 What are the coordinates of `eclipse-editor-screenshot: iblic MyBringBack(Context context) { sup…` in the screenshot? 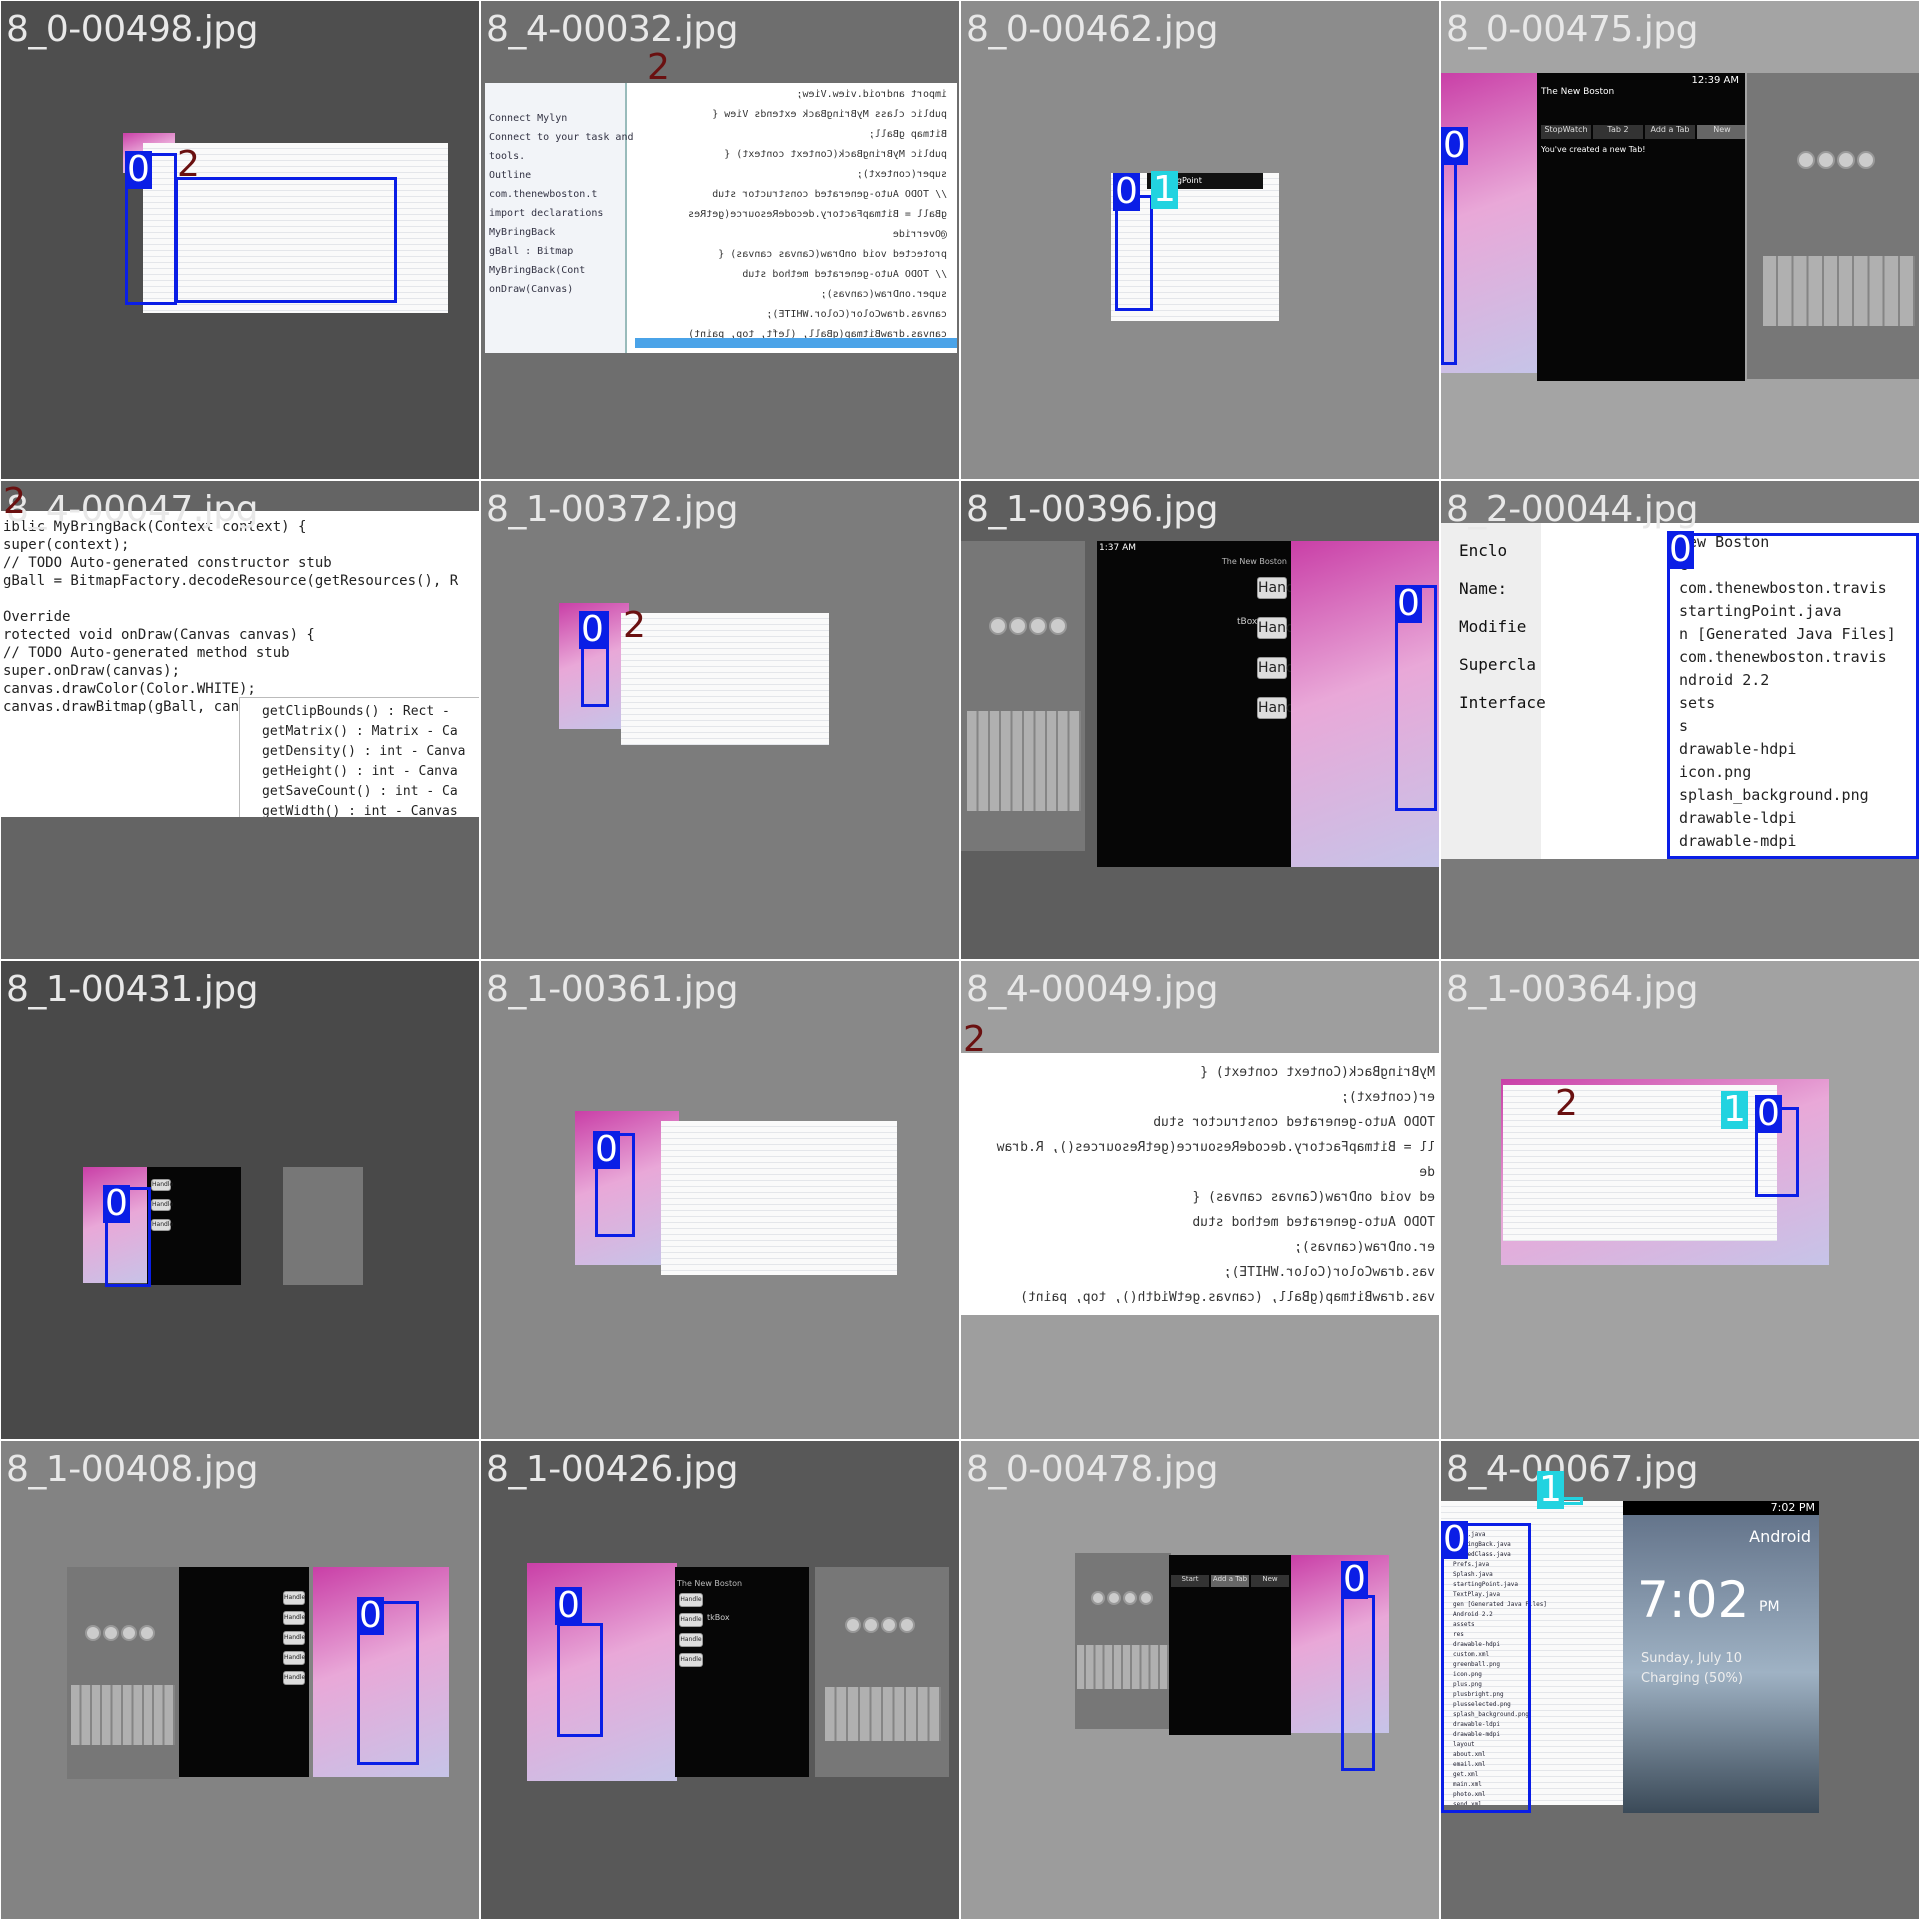 It's located at (240, 664).